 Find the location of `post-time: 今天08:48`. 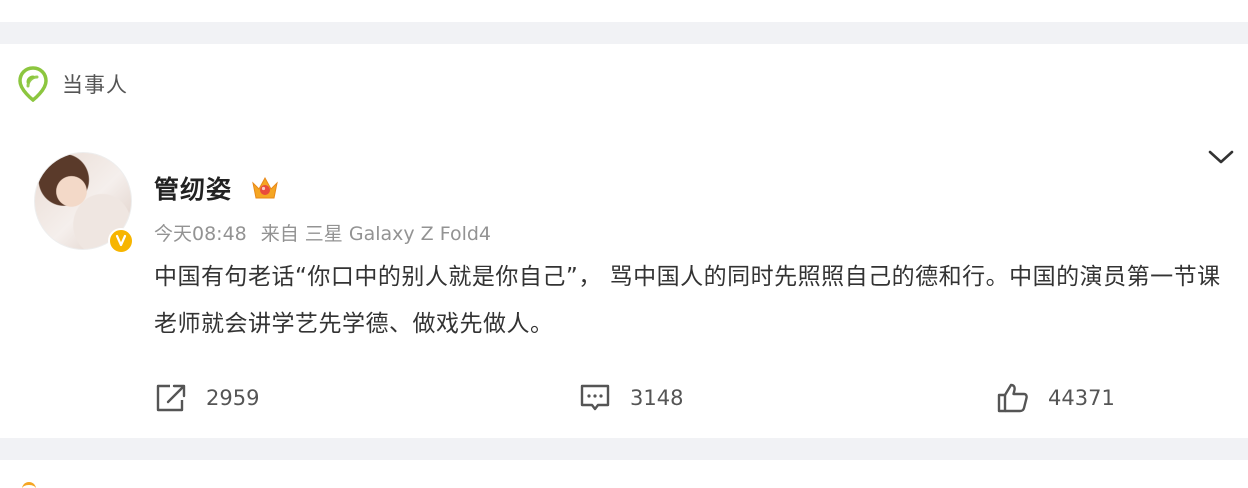

post-time: 今天08:48 is located at coordinates (200, 232).